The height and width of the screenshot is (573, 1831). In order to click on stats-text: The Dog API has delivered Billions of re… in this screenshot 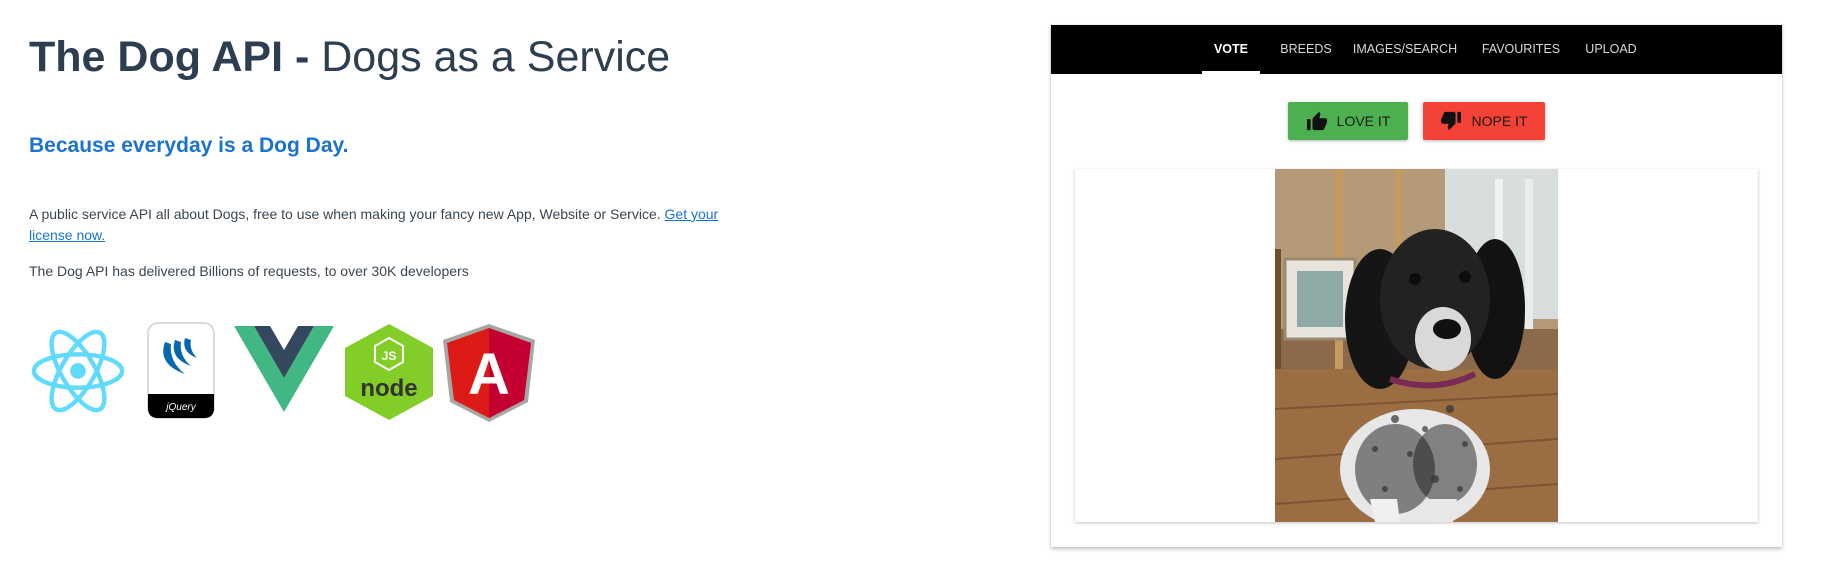, I will do `click(249, 271)`.